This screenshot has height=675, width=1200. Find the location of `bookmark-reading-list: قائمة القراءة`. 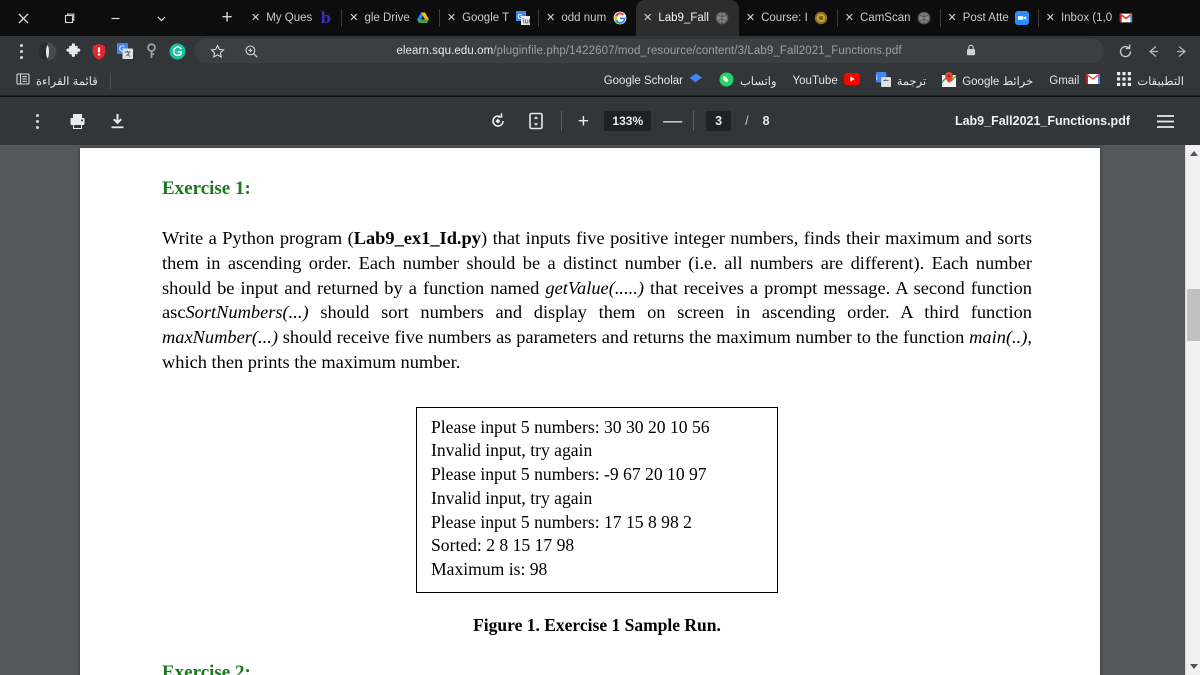

bookmark-reading-list: قائمة القراءة is located at coordinates (57, 81).